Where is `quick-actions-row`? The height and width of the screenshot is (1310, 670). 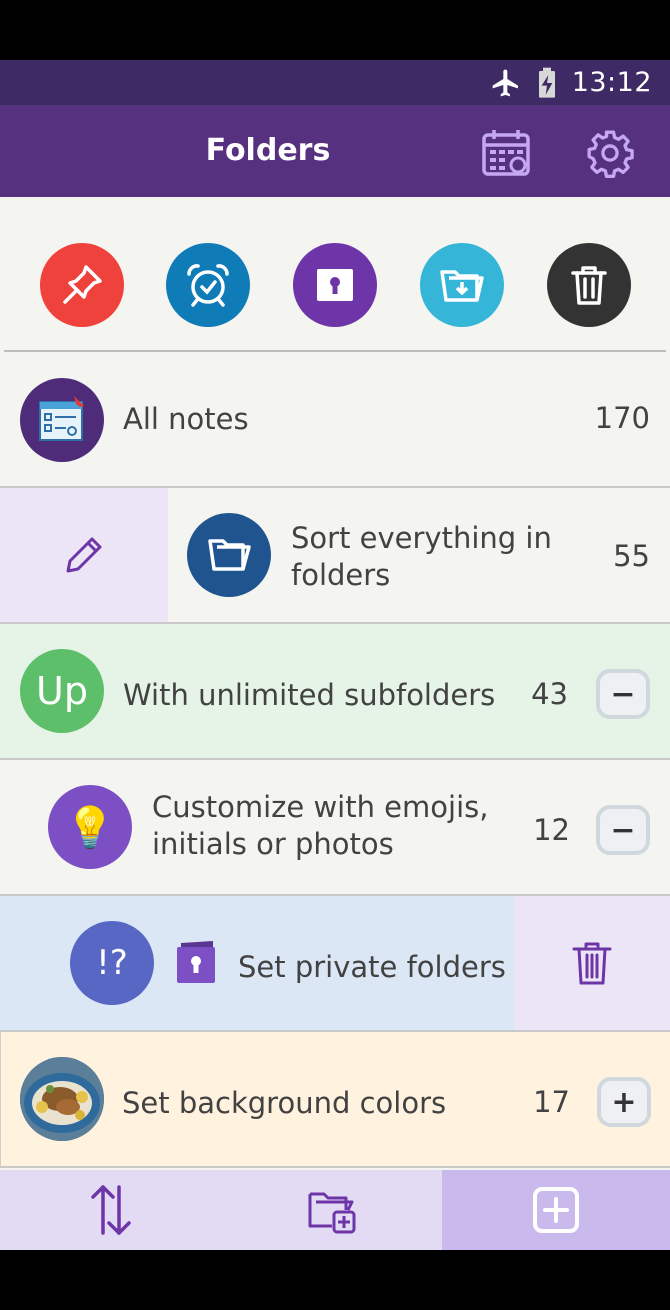 quick-actions-row is located at coordinates (335, 274).